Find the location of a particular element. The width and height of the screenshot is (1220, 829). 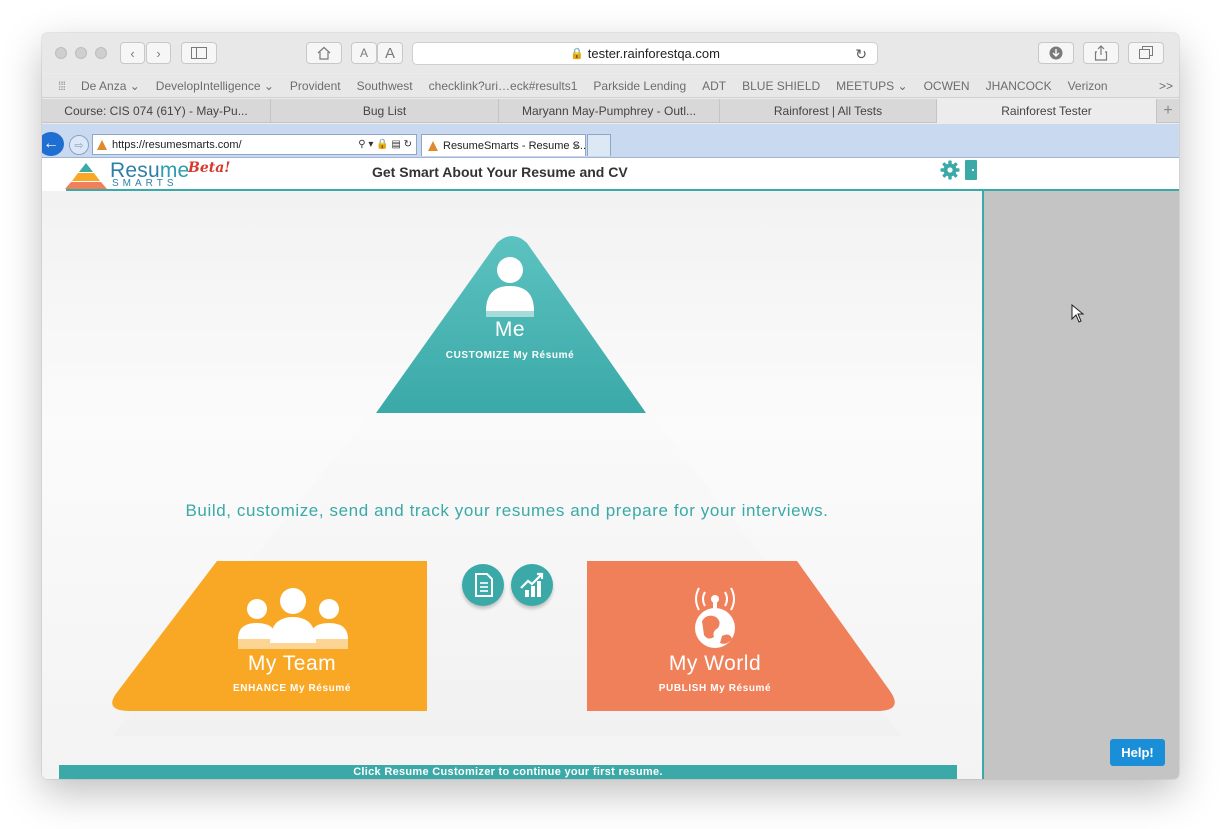

home-button is located at coordinates (324, 53).